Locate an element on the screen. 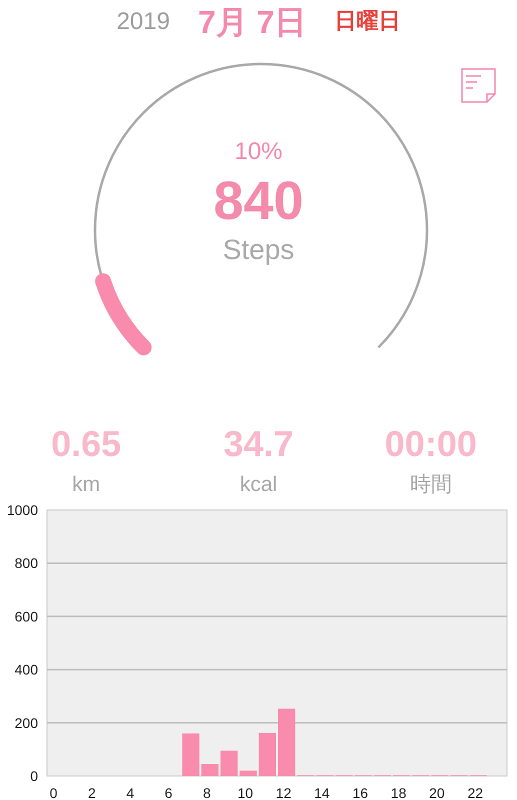 This screenshot has width=517, height=800. stat-value: 0.65 is located at coordinates (86, 444).